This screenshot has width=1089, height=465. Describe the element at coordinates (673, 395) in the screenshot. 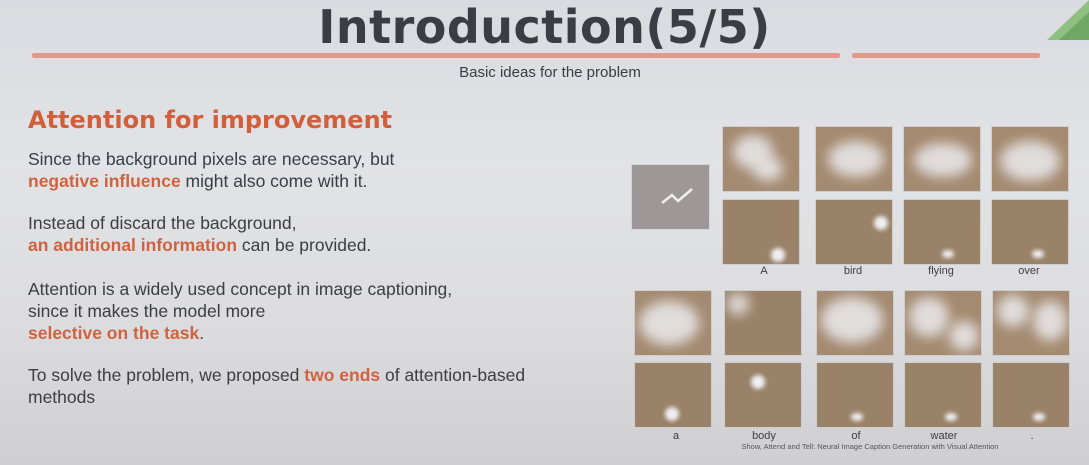

I see `attention-map-a2-dot` at that location.